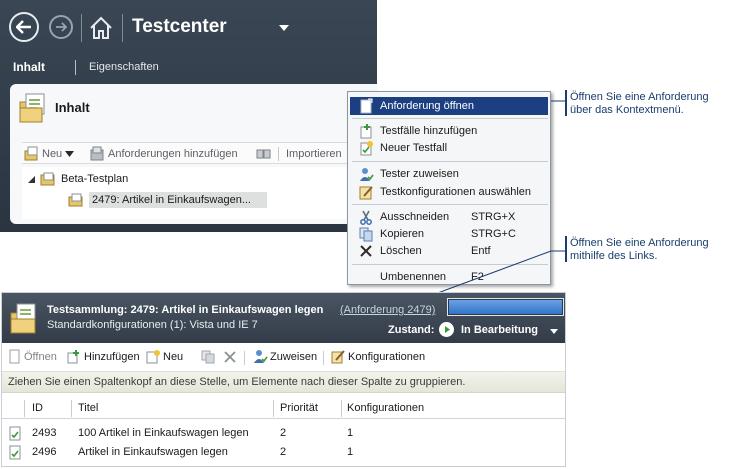  What do you see at coordinates (499, 330) in the screenshot?
I see `state-value: In Bearbeitung` at bounding box center [499, 330].